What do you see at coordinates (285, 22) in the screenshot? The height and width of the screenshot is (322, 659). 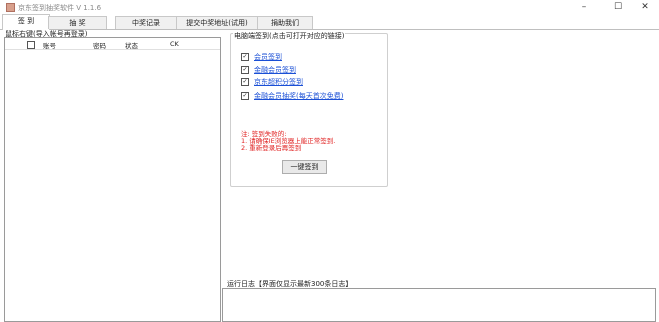 I see `tab-donate: 捐助我们` at bounding box center [285, 22].